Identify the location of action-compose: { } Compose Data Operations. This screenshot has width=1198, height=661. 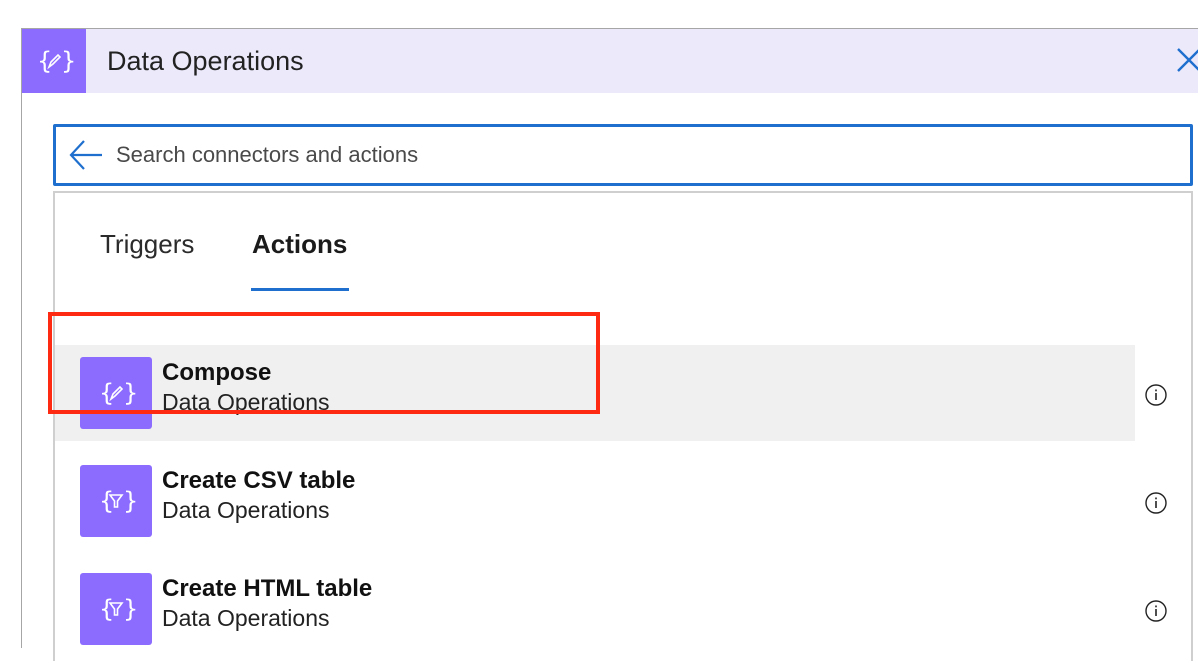
(595, 393).